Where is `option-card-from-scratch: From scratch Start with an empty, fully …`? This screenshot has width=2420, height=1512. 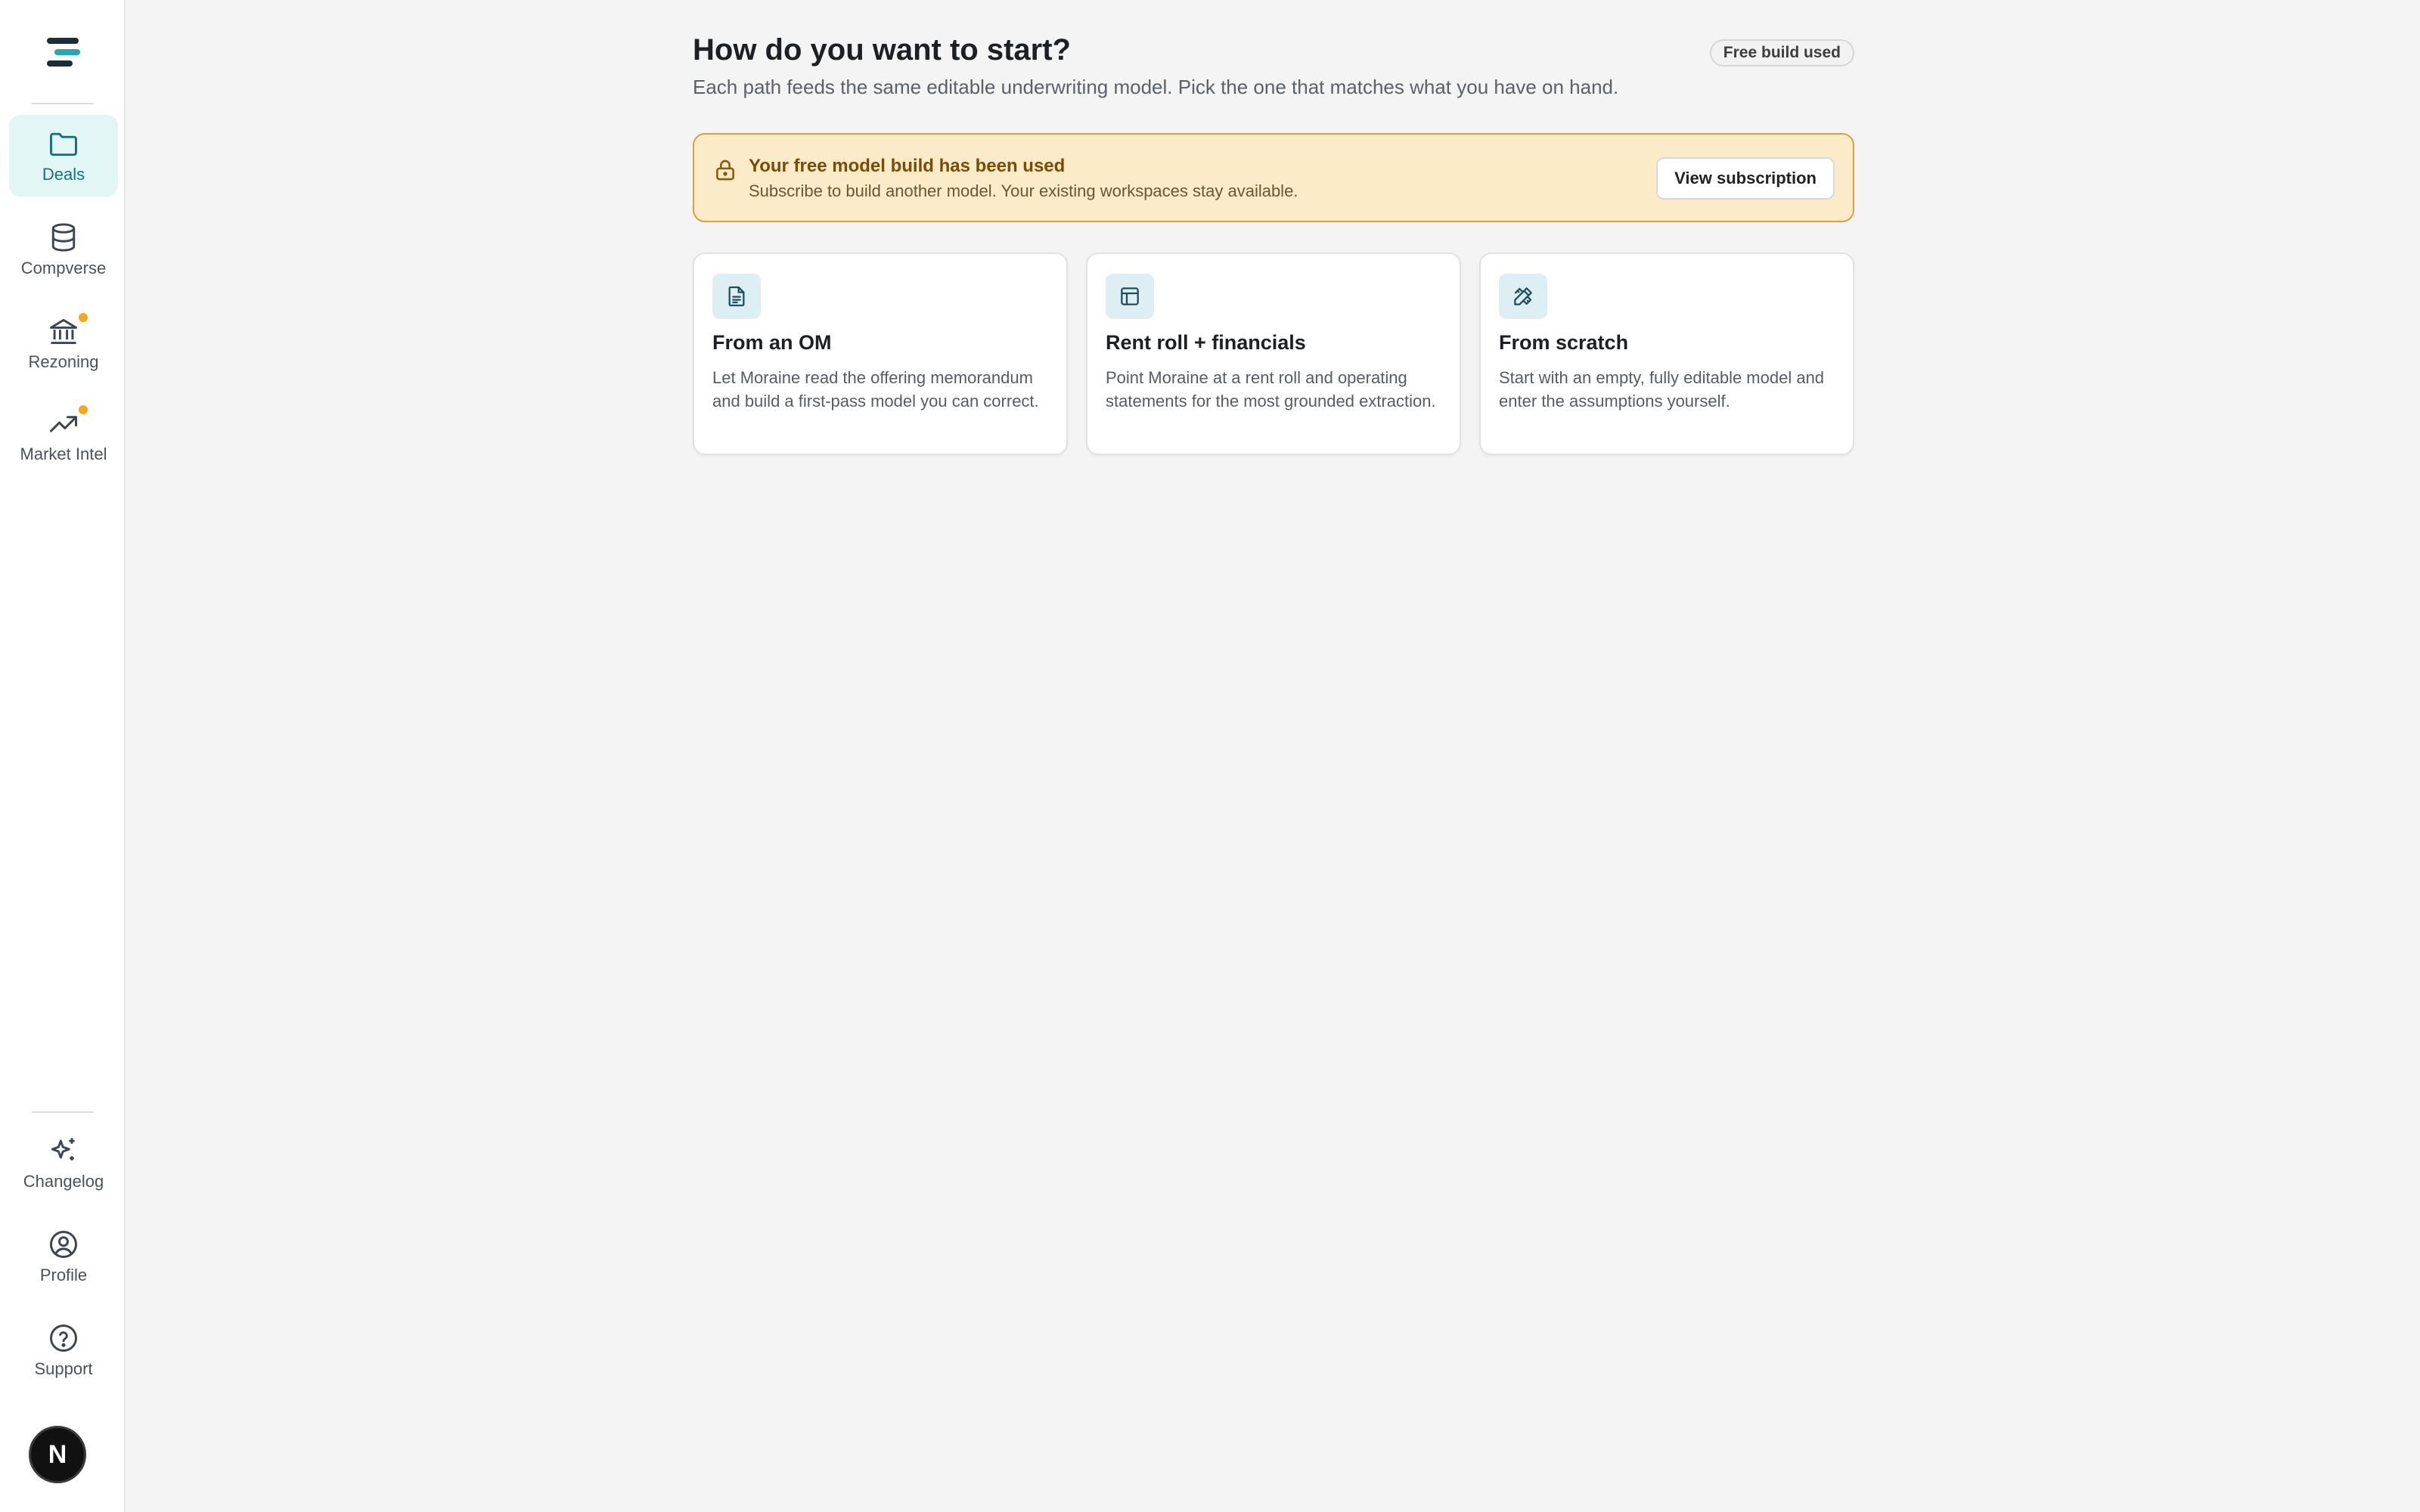 option-card-from-scratch: From scratch Start with an empty, fully … is located at coordinates (1666, 354).